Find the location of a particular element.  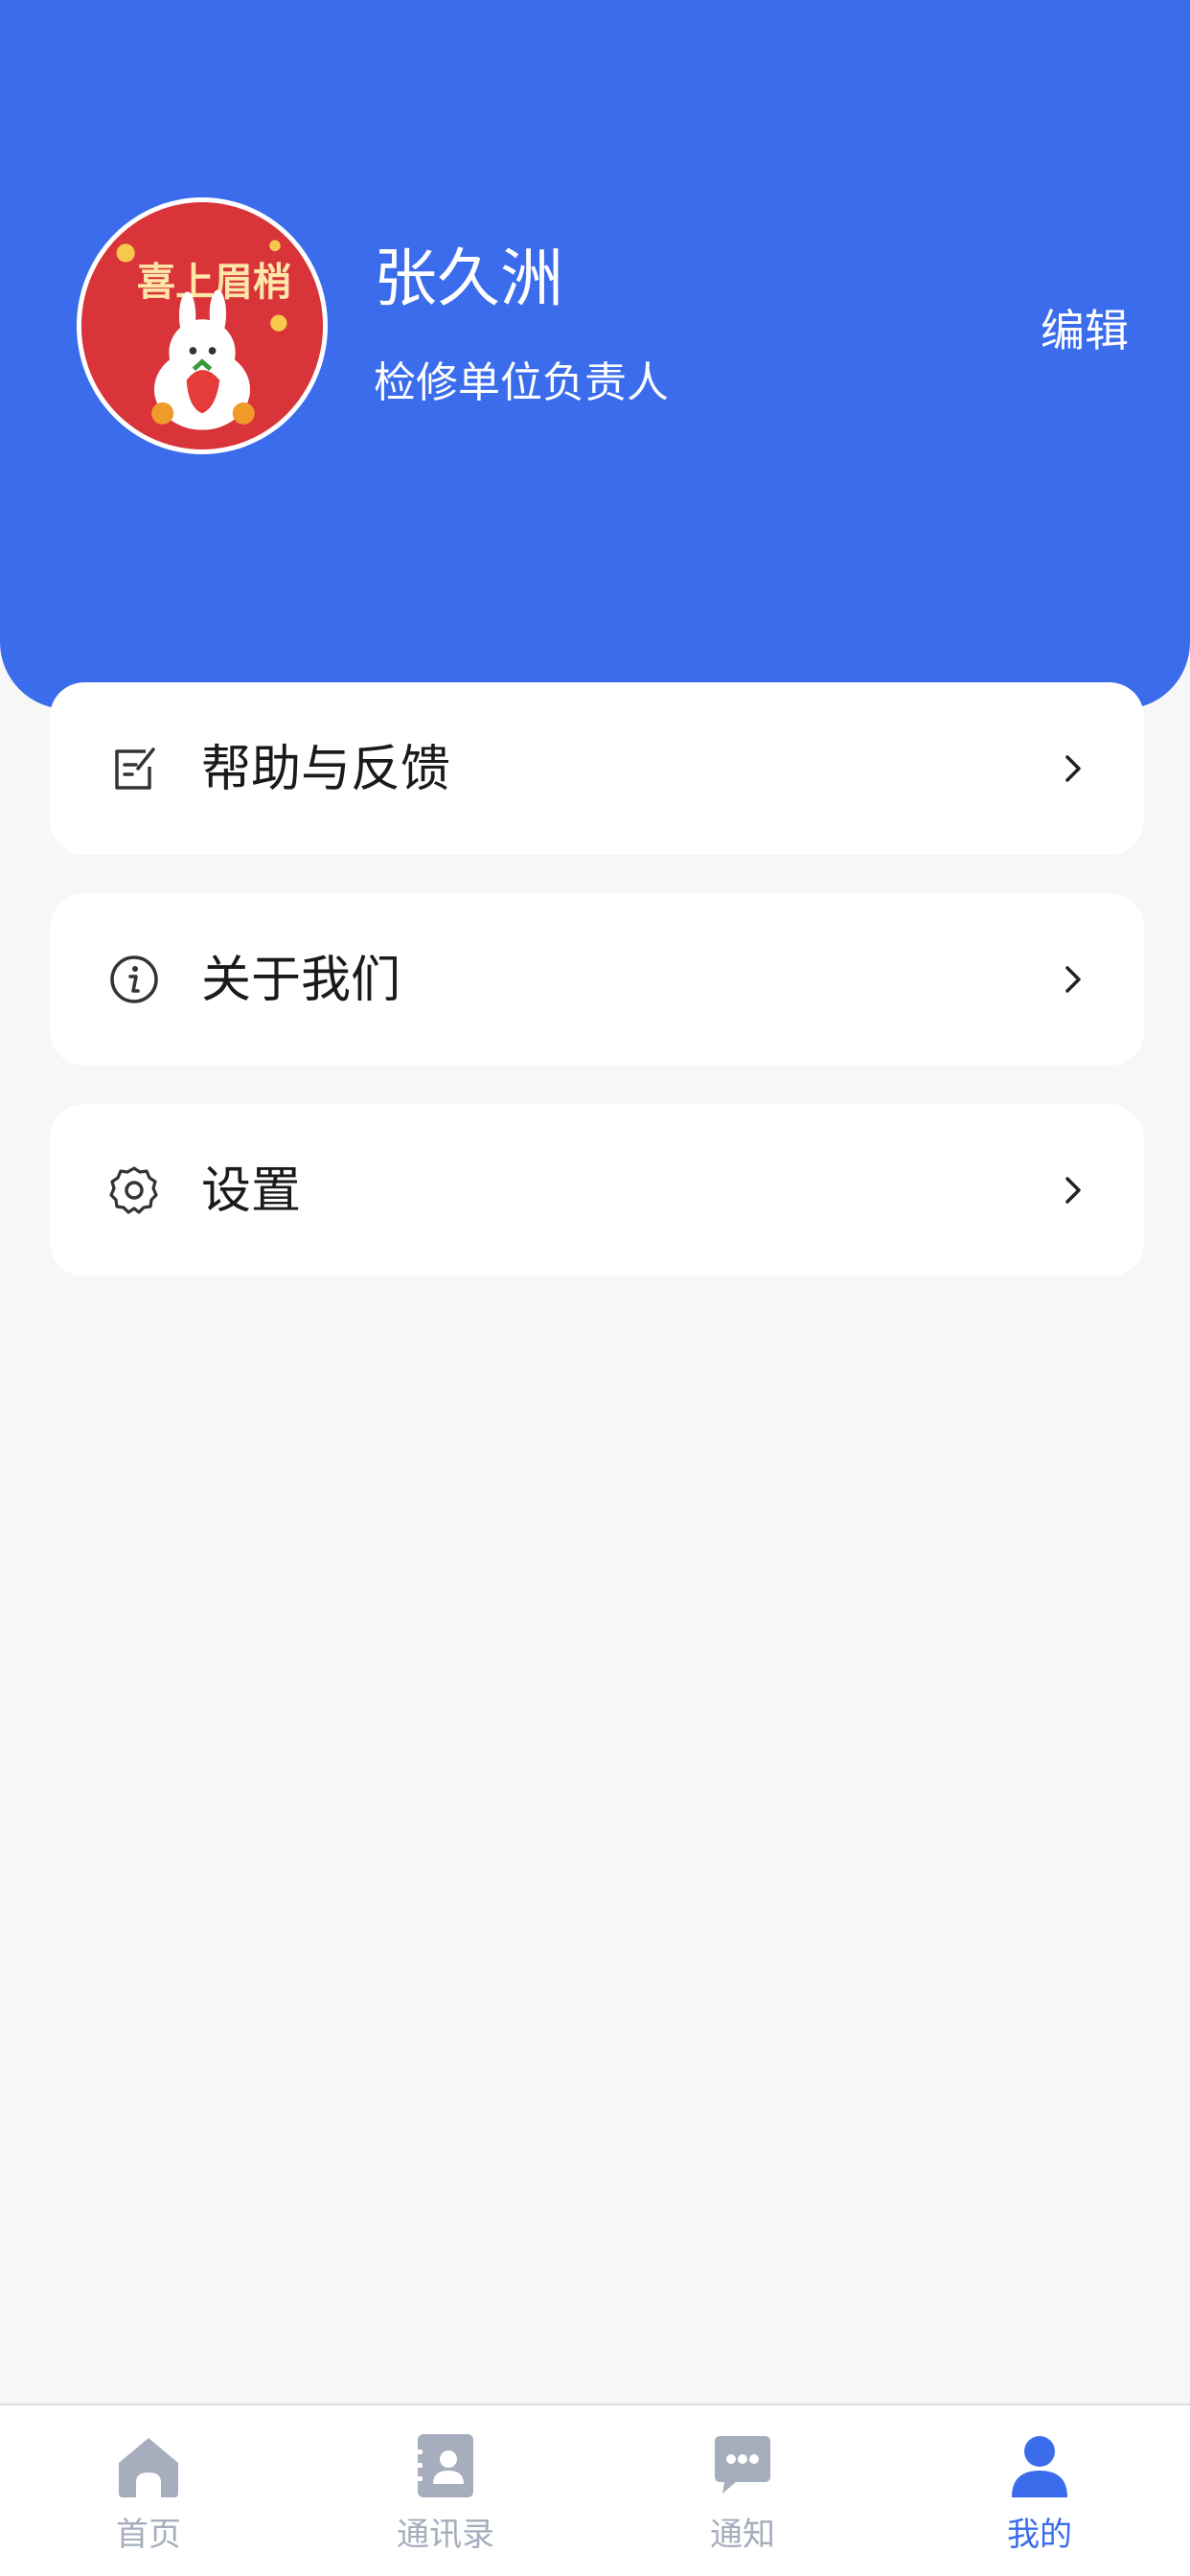

avatar-image: 喜上眉梢 is located at coordinates (202, 326).